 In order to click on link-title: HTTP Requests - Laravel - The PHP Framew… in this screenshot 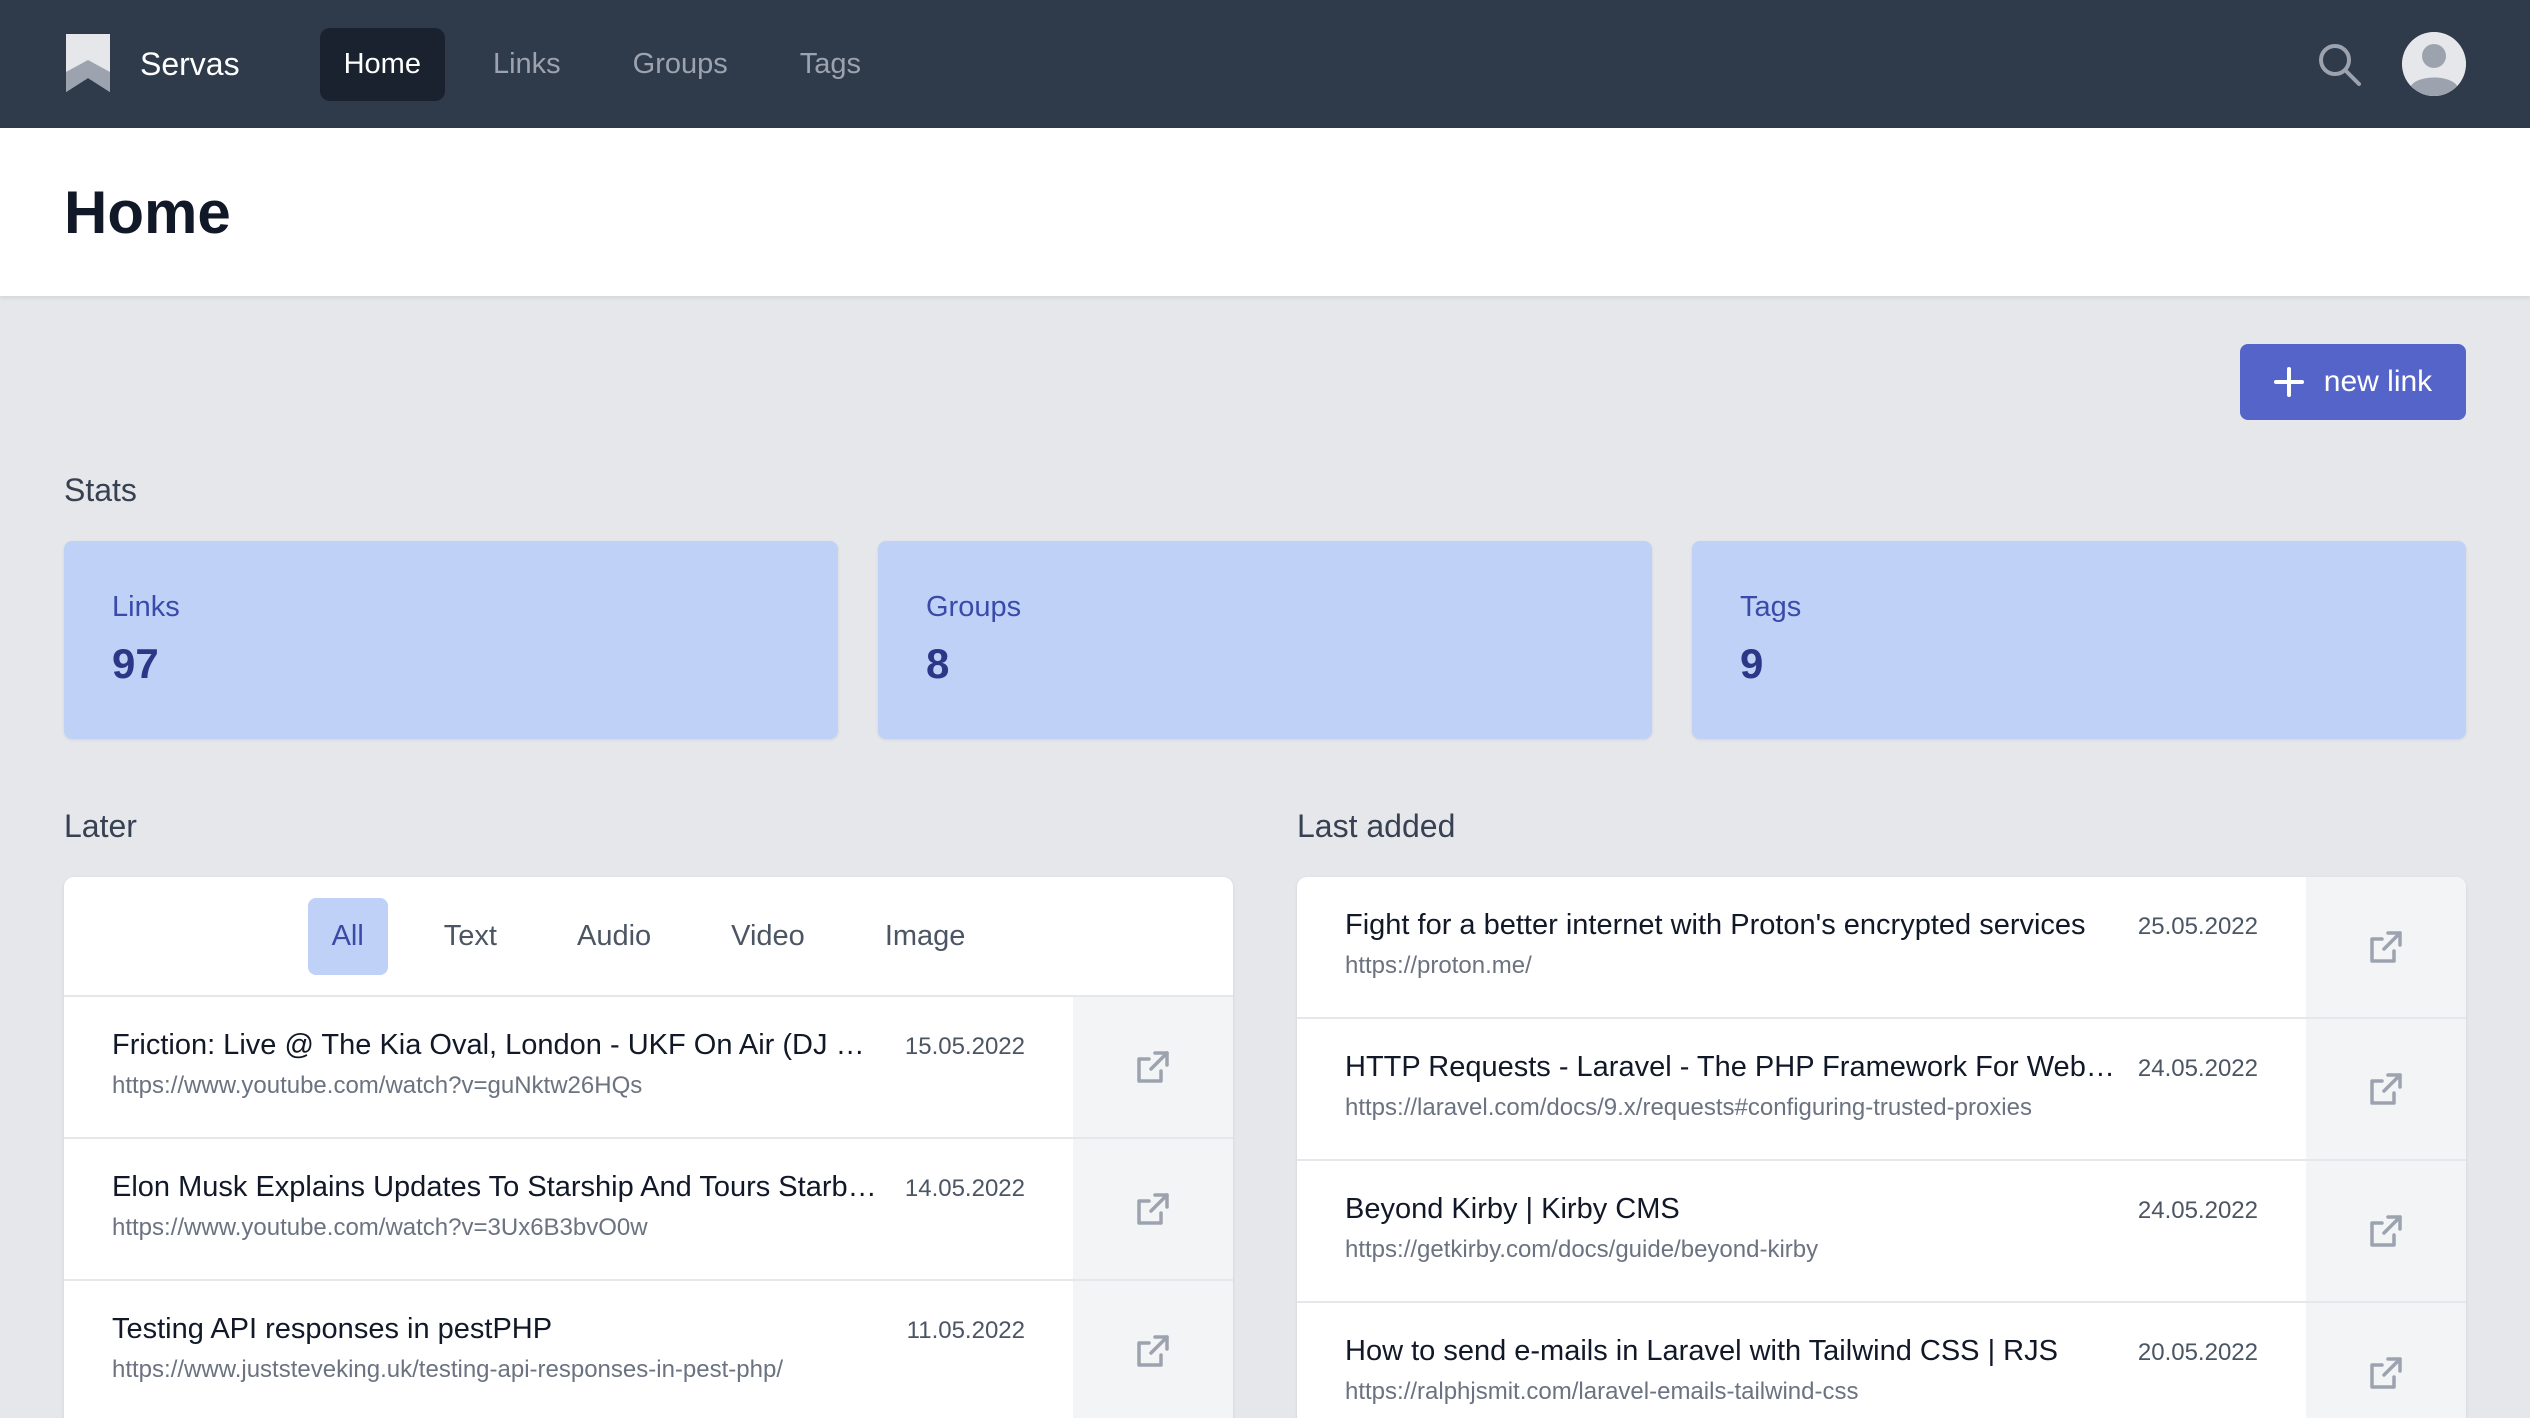, I will do `click(1730, 1067)`.